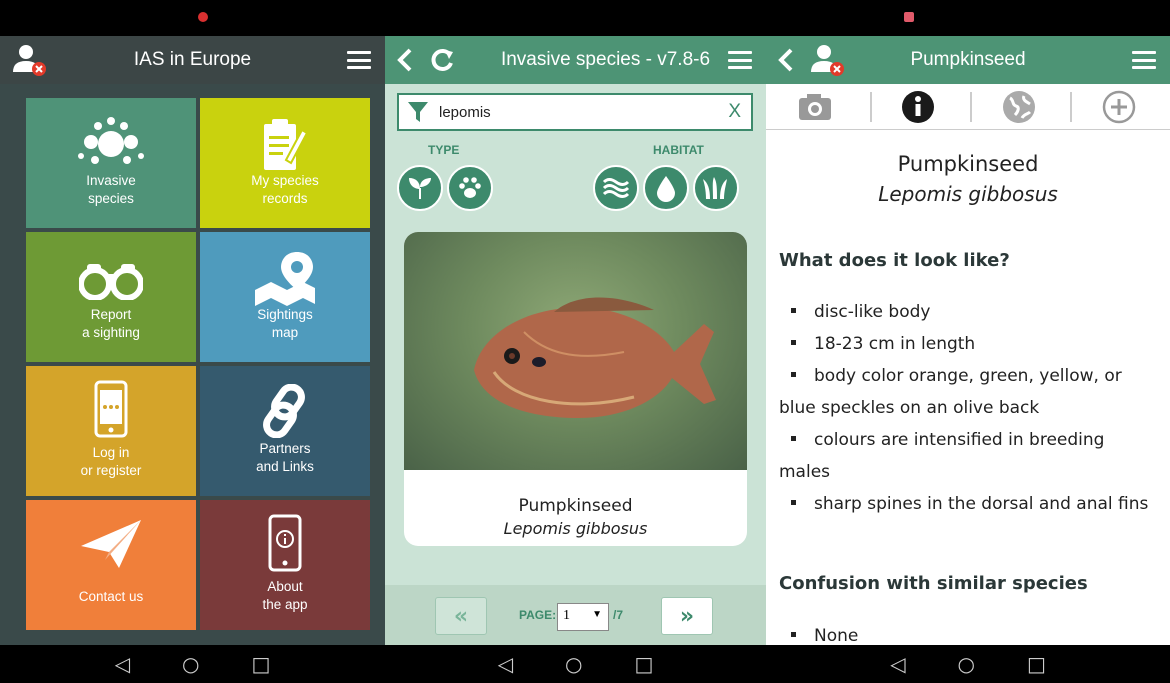 The height and width of the screenshot is (683, 1170). What do you see at coordinates (595, 357) in the screenshot?
I see `fish-photo-image` at bounding box center [595, 357].